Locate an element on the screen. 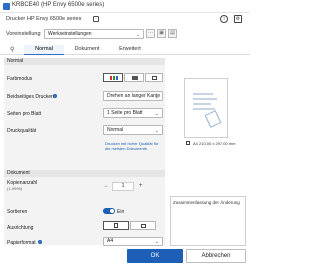  preset-label: Voreinstellung is located at coordinates (23, 34).